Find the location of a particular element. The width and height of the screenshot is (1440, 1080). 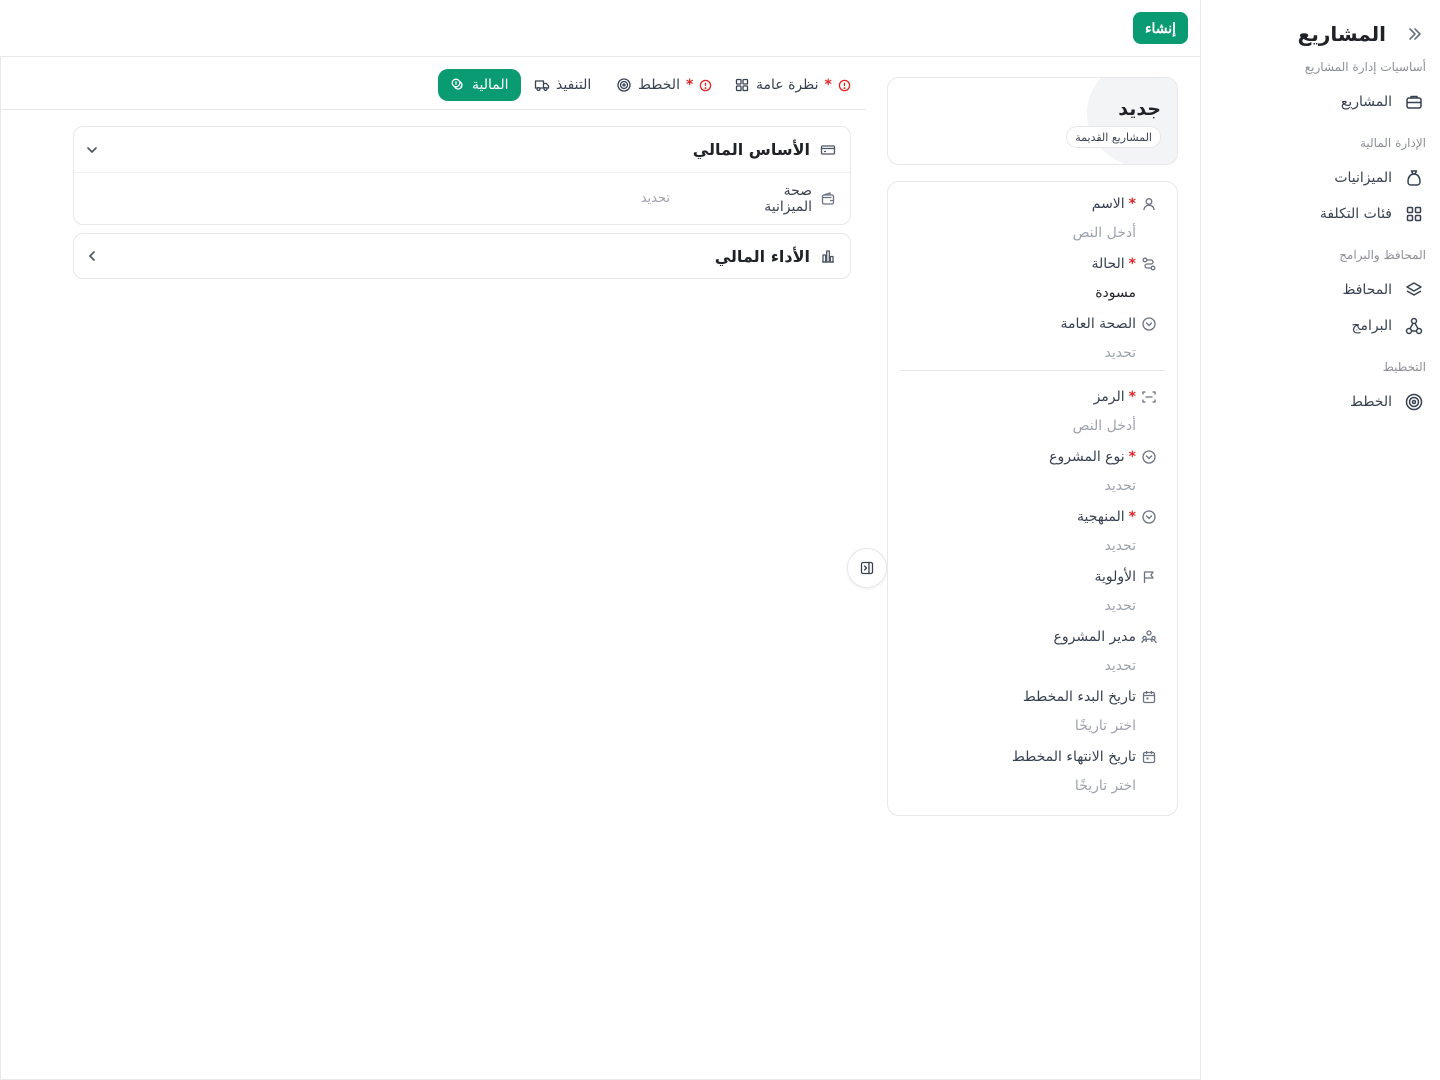

sidebar-item-plans: الخطط is located at coordinates (1320, 402).